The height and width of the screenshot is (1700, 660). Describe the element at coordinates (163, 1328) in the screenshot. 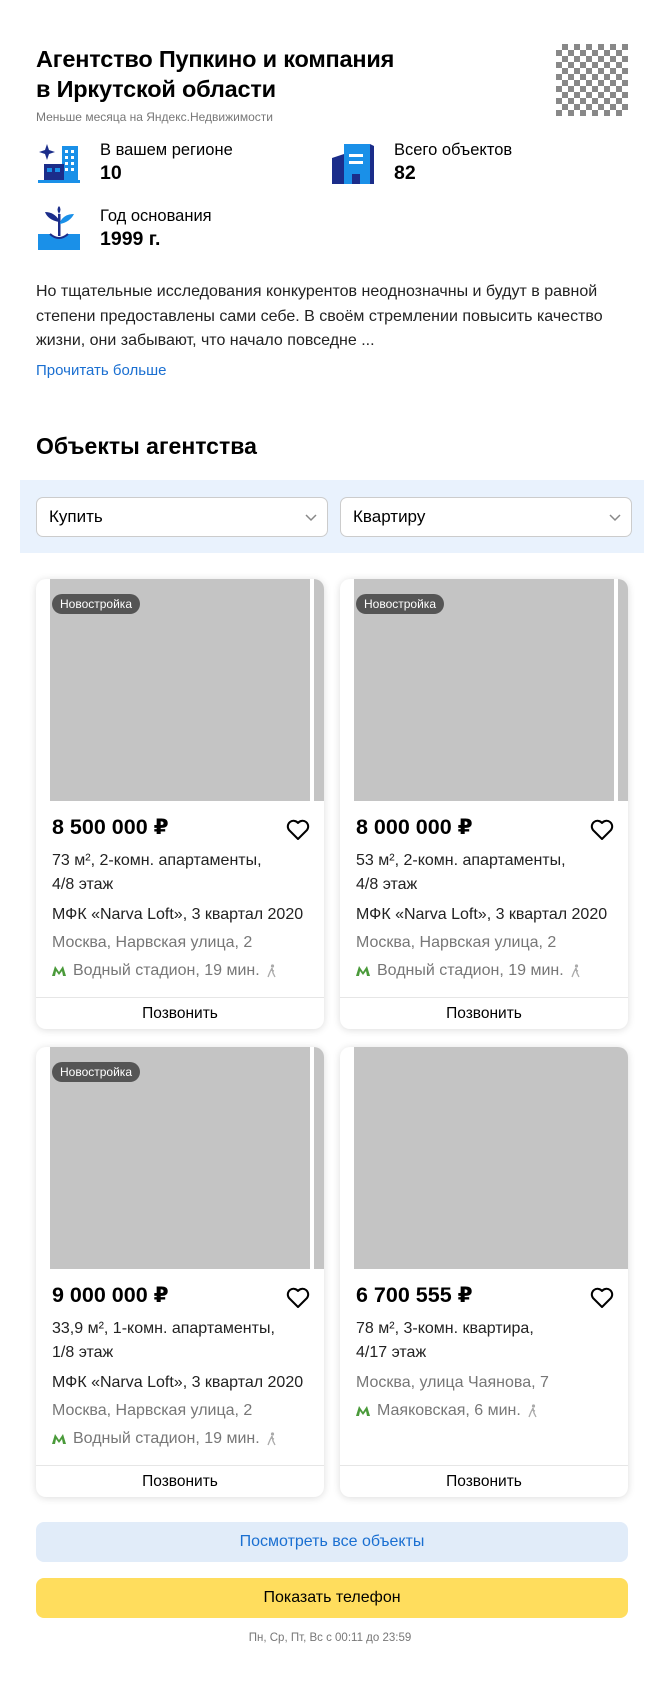

I see `listing-area-line1: 33,9 м², 1-комн. апартаменты,` at that location.